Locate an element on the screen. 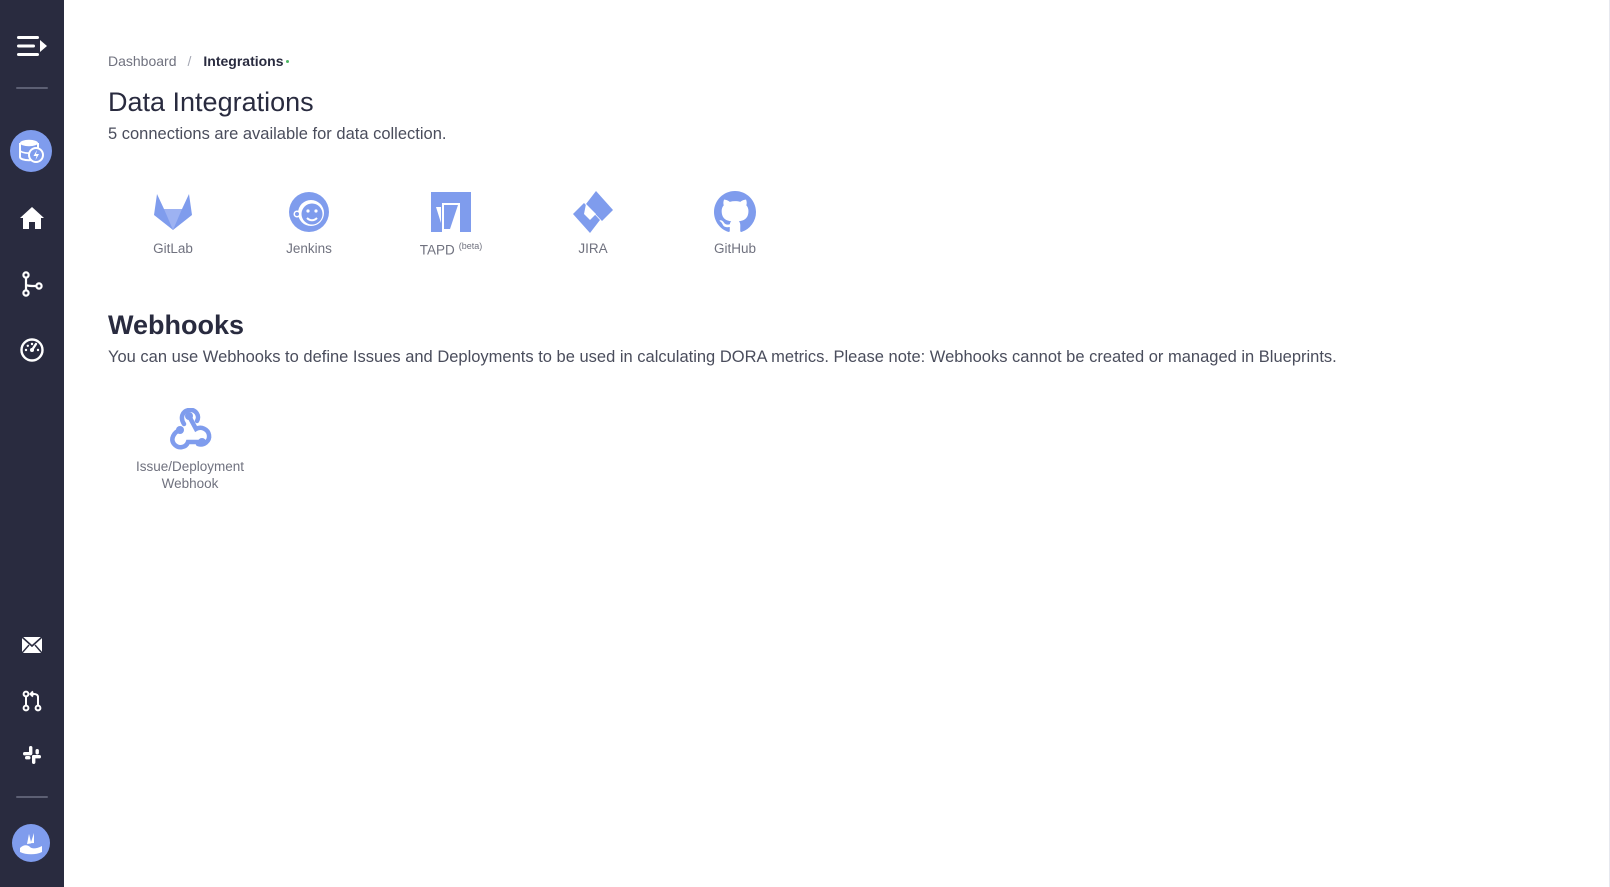 The width and height of the screenshot is (1610, 887). blueprint-logo is located at coordinates (31, 151).